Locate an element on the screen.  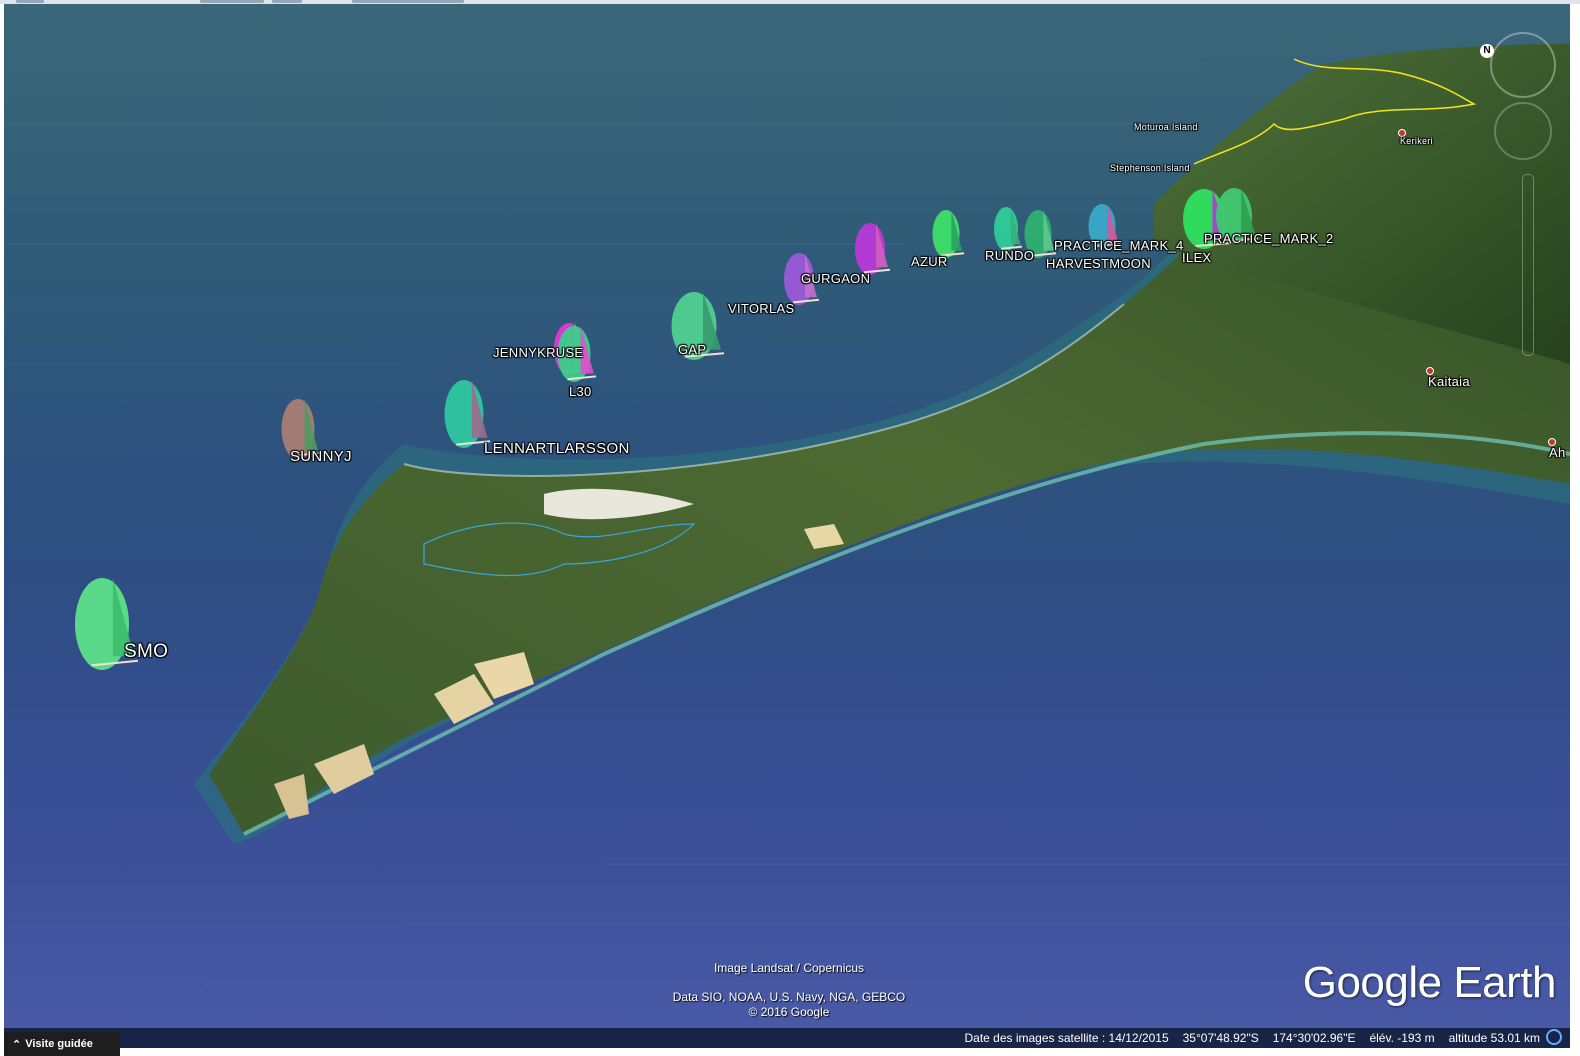
boat-label: ILEX is located at coordinates (1196, 257).